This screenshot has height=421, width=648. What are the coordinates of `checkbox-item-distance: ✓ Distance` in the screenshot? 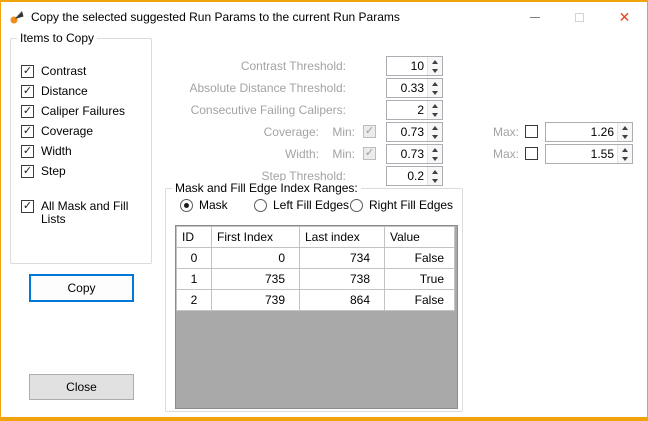 It's located at (83, 91).